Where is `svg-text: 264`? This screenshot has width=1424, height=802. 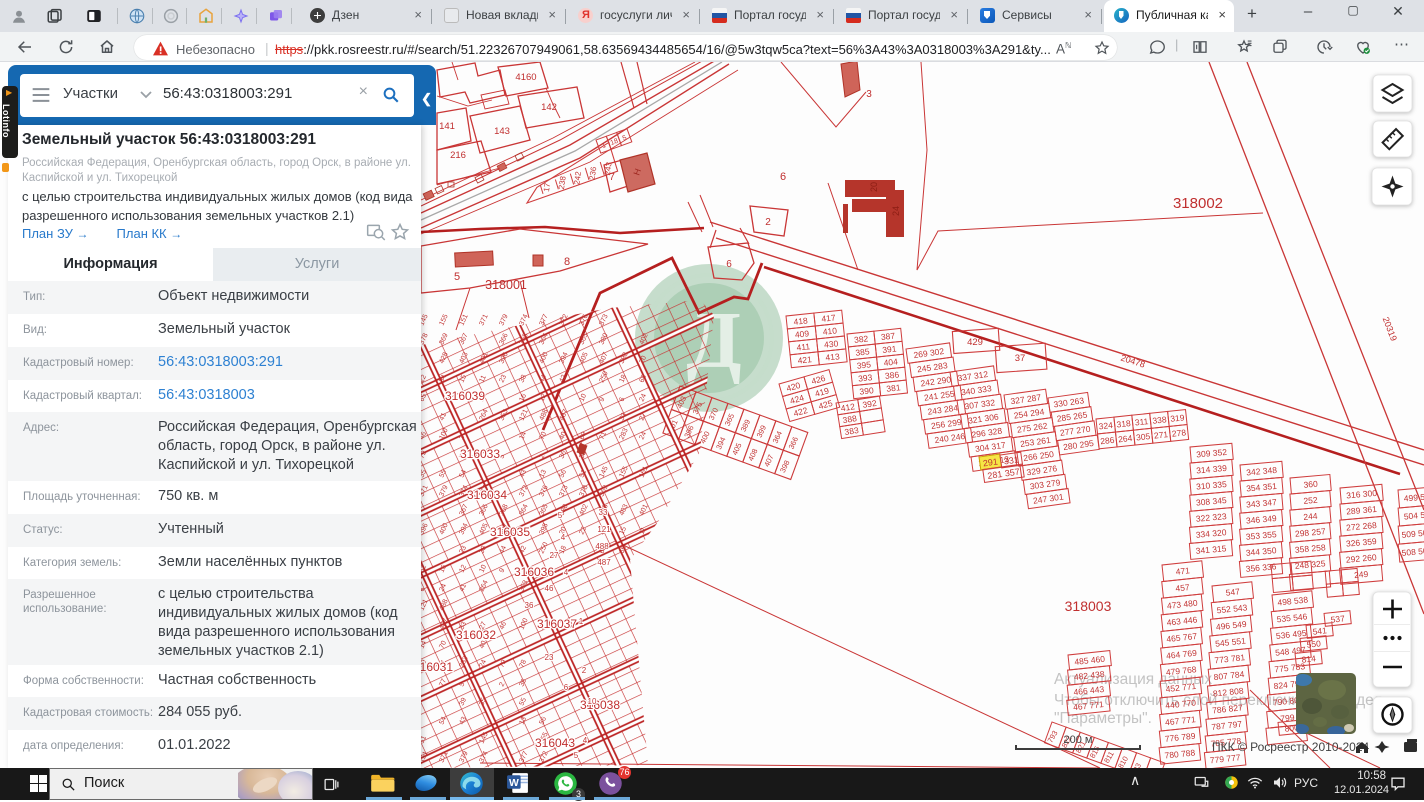
svg-text: 264 is located at coordinates (1125, 438).